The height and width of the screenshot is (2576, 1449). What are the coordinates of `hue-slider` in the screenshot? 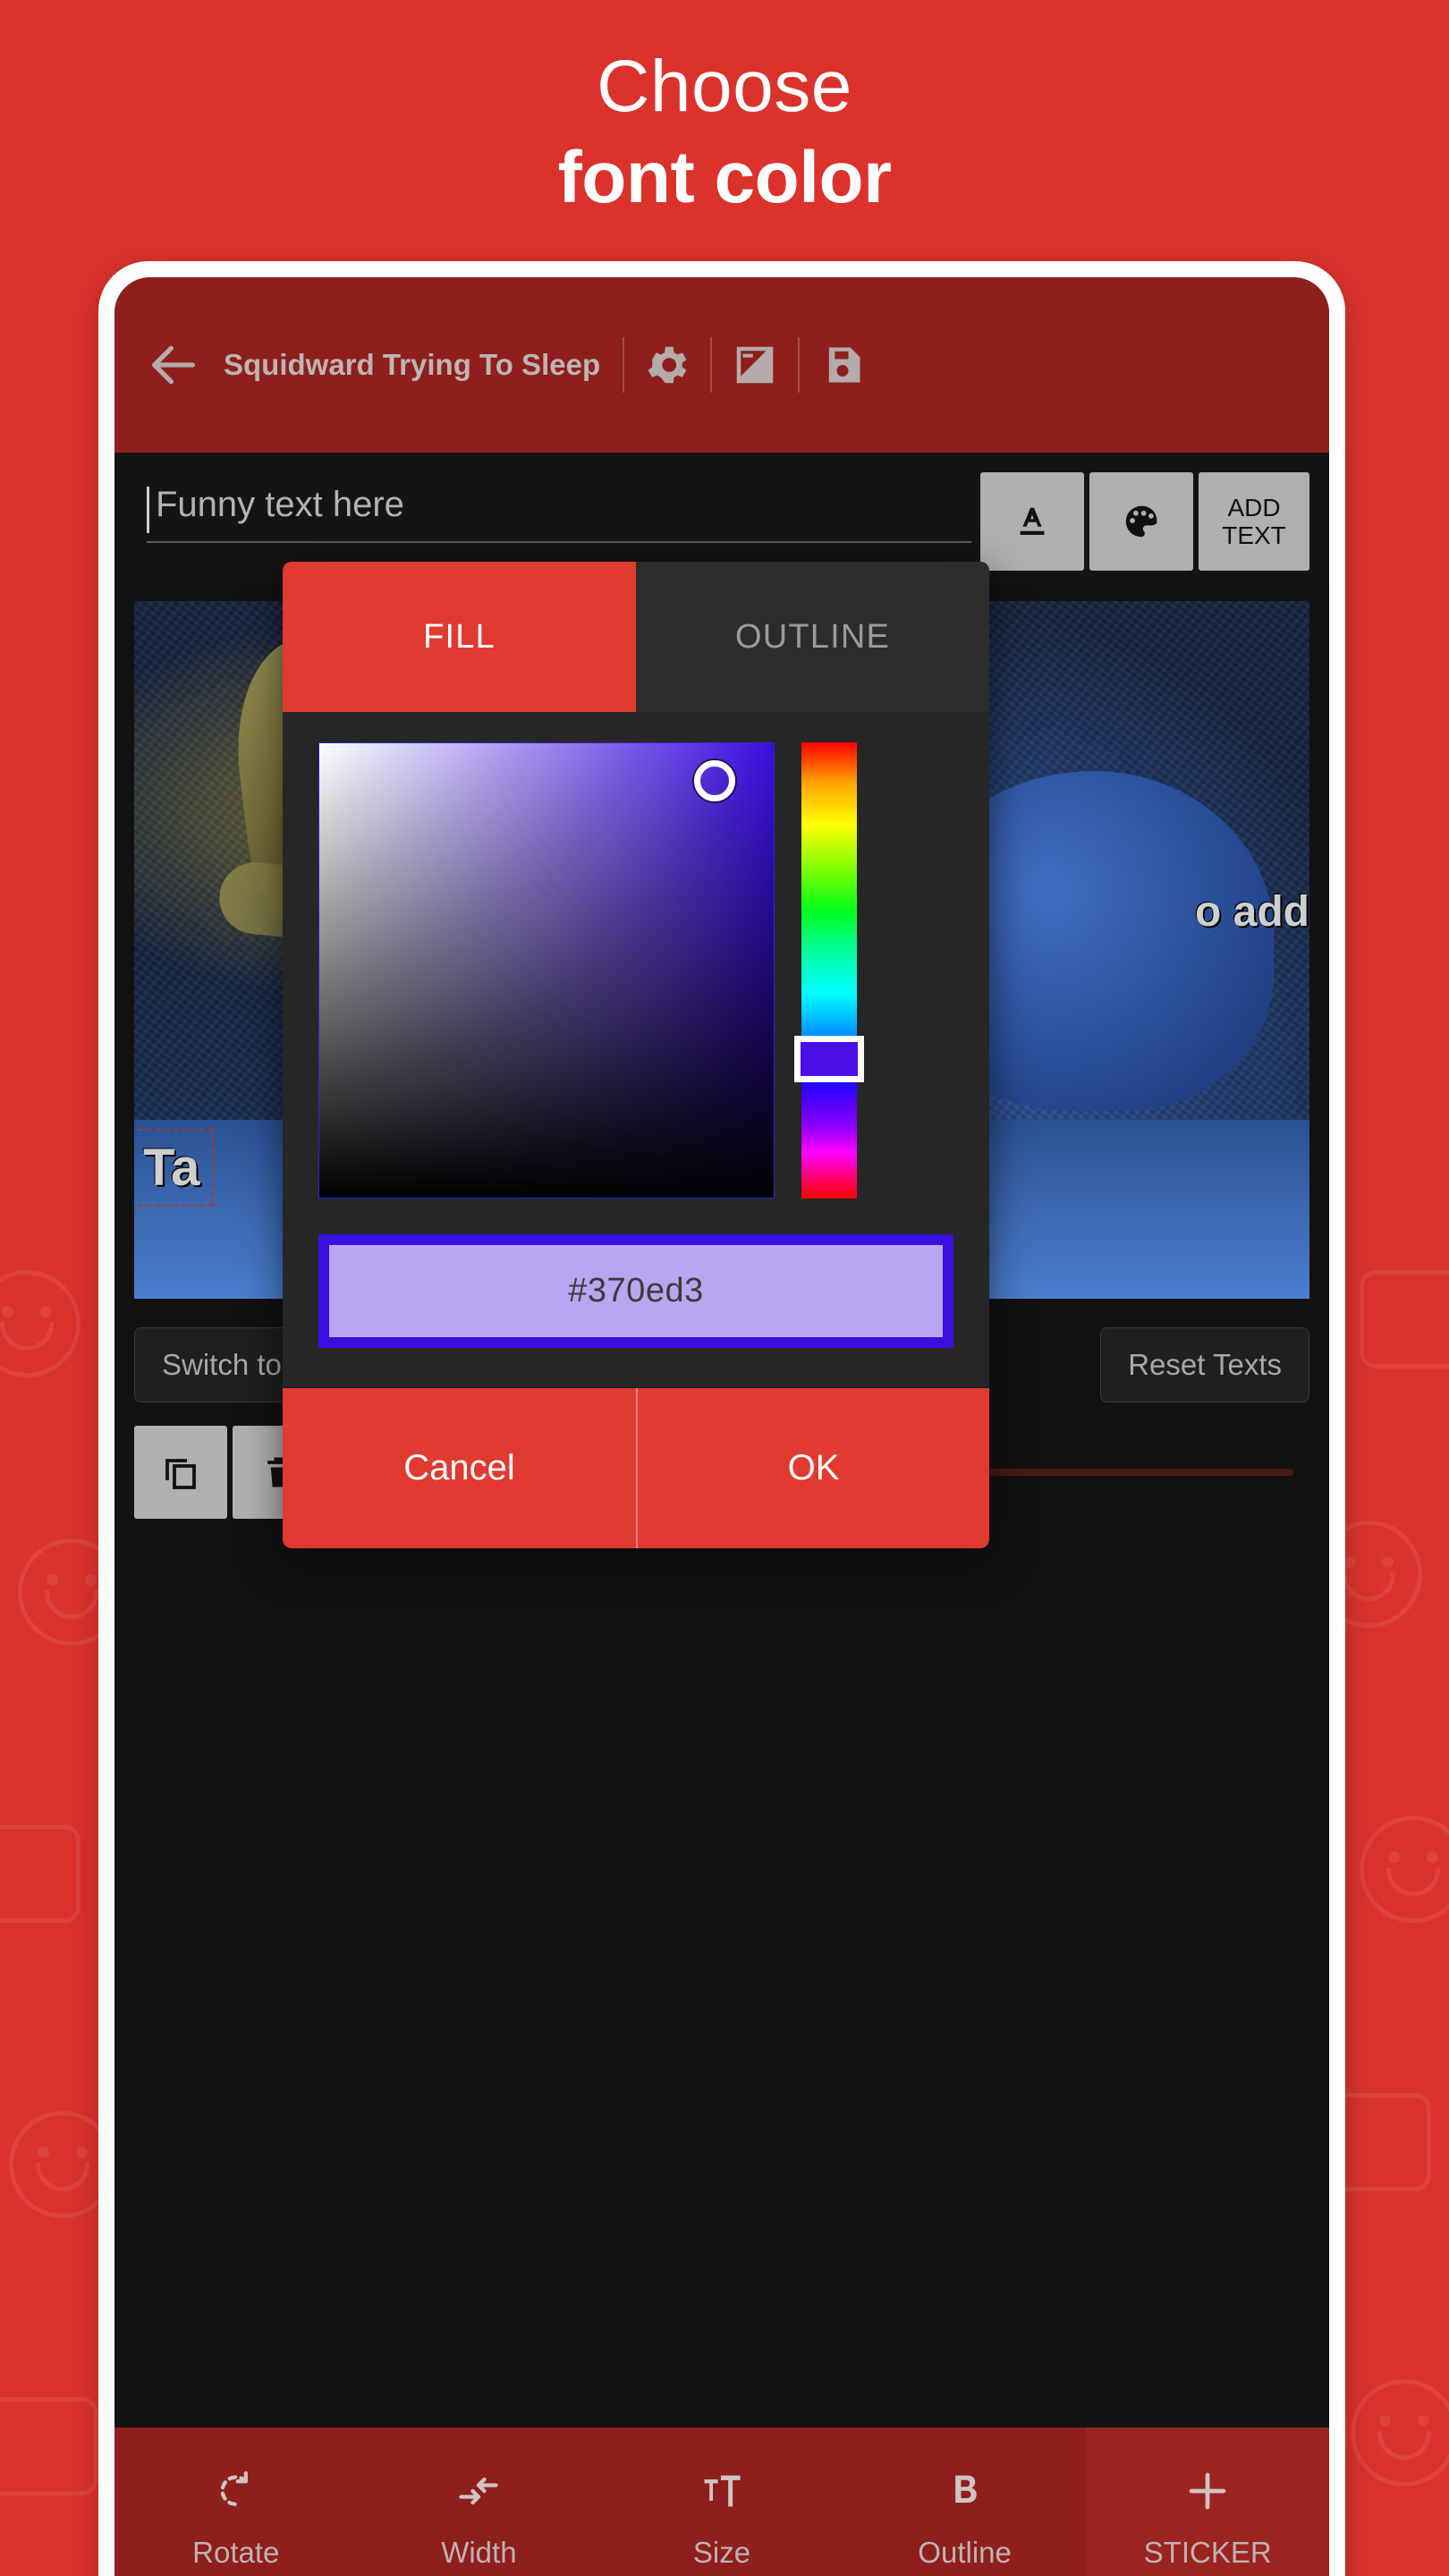 It's located at (829, 970).